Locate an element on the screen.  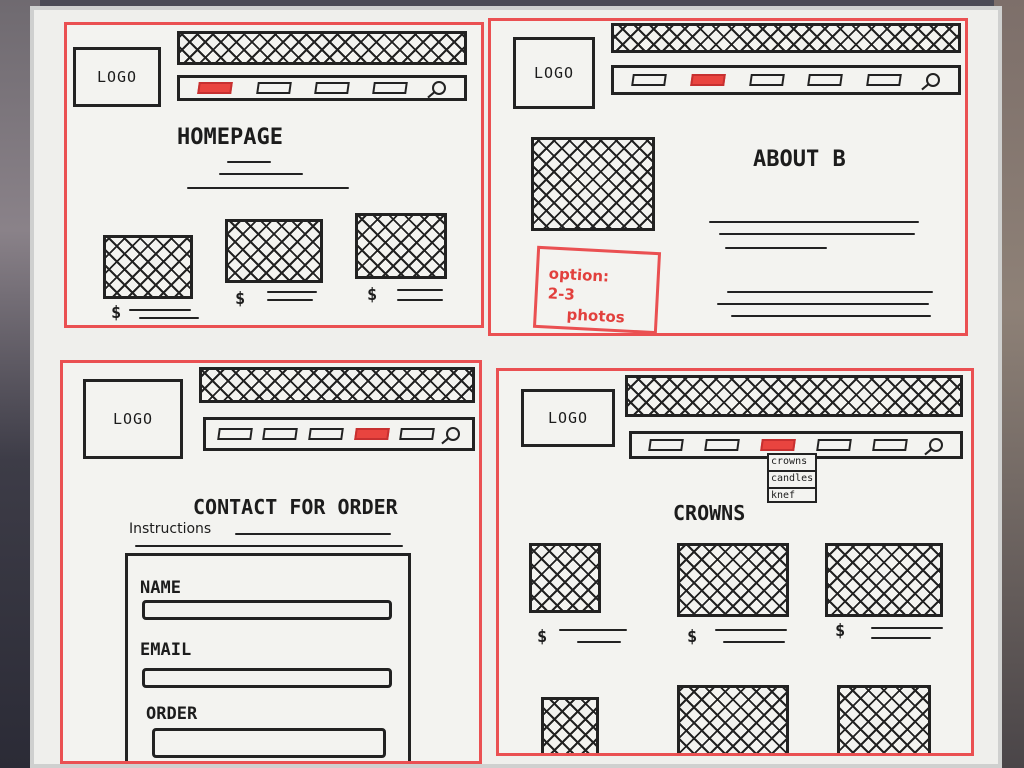
name-label: NAME is located at coordinates (160, 588).